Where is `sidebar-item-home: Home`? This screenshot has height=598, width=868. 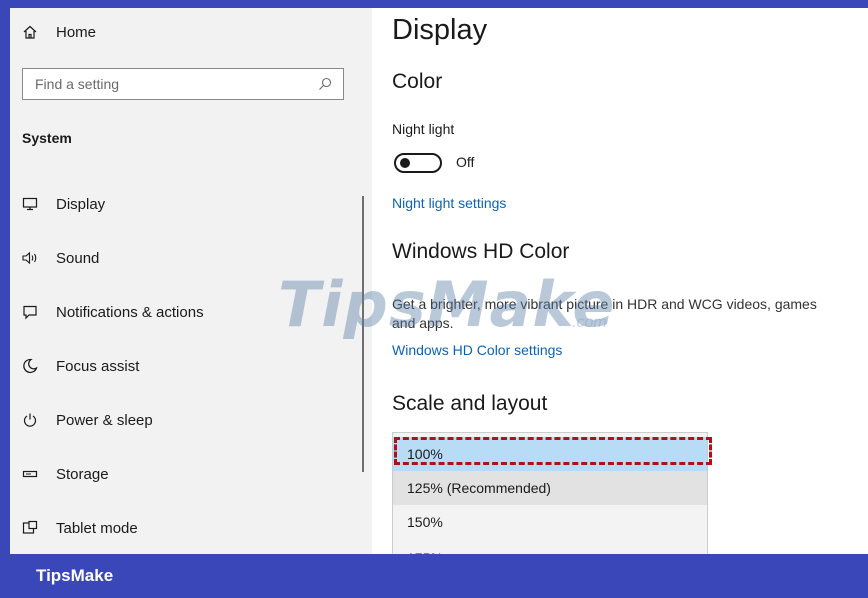
sidebar-item-home: Home is located at coordinates (191, 32).